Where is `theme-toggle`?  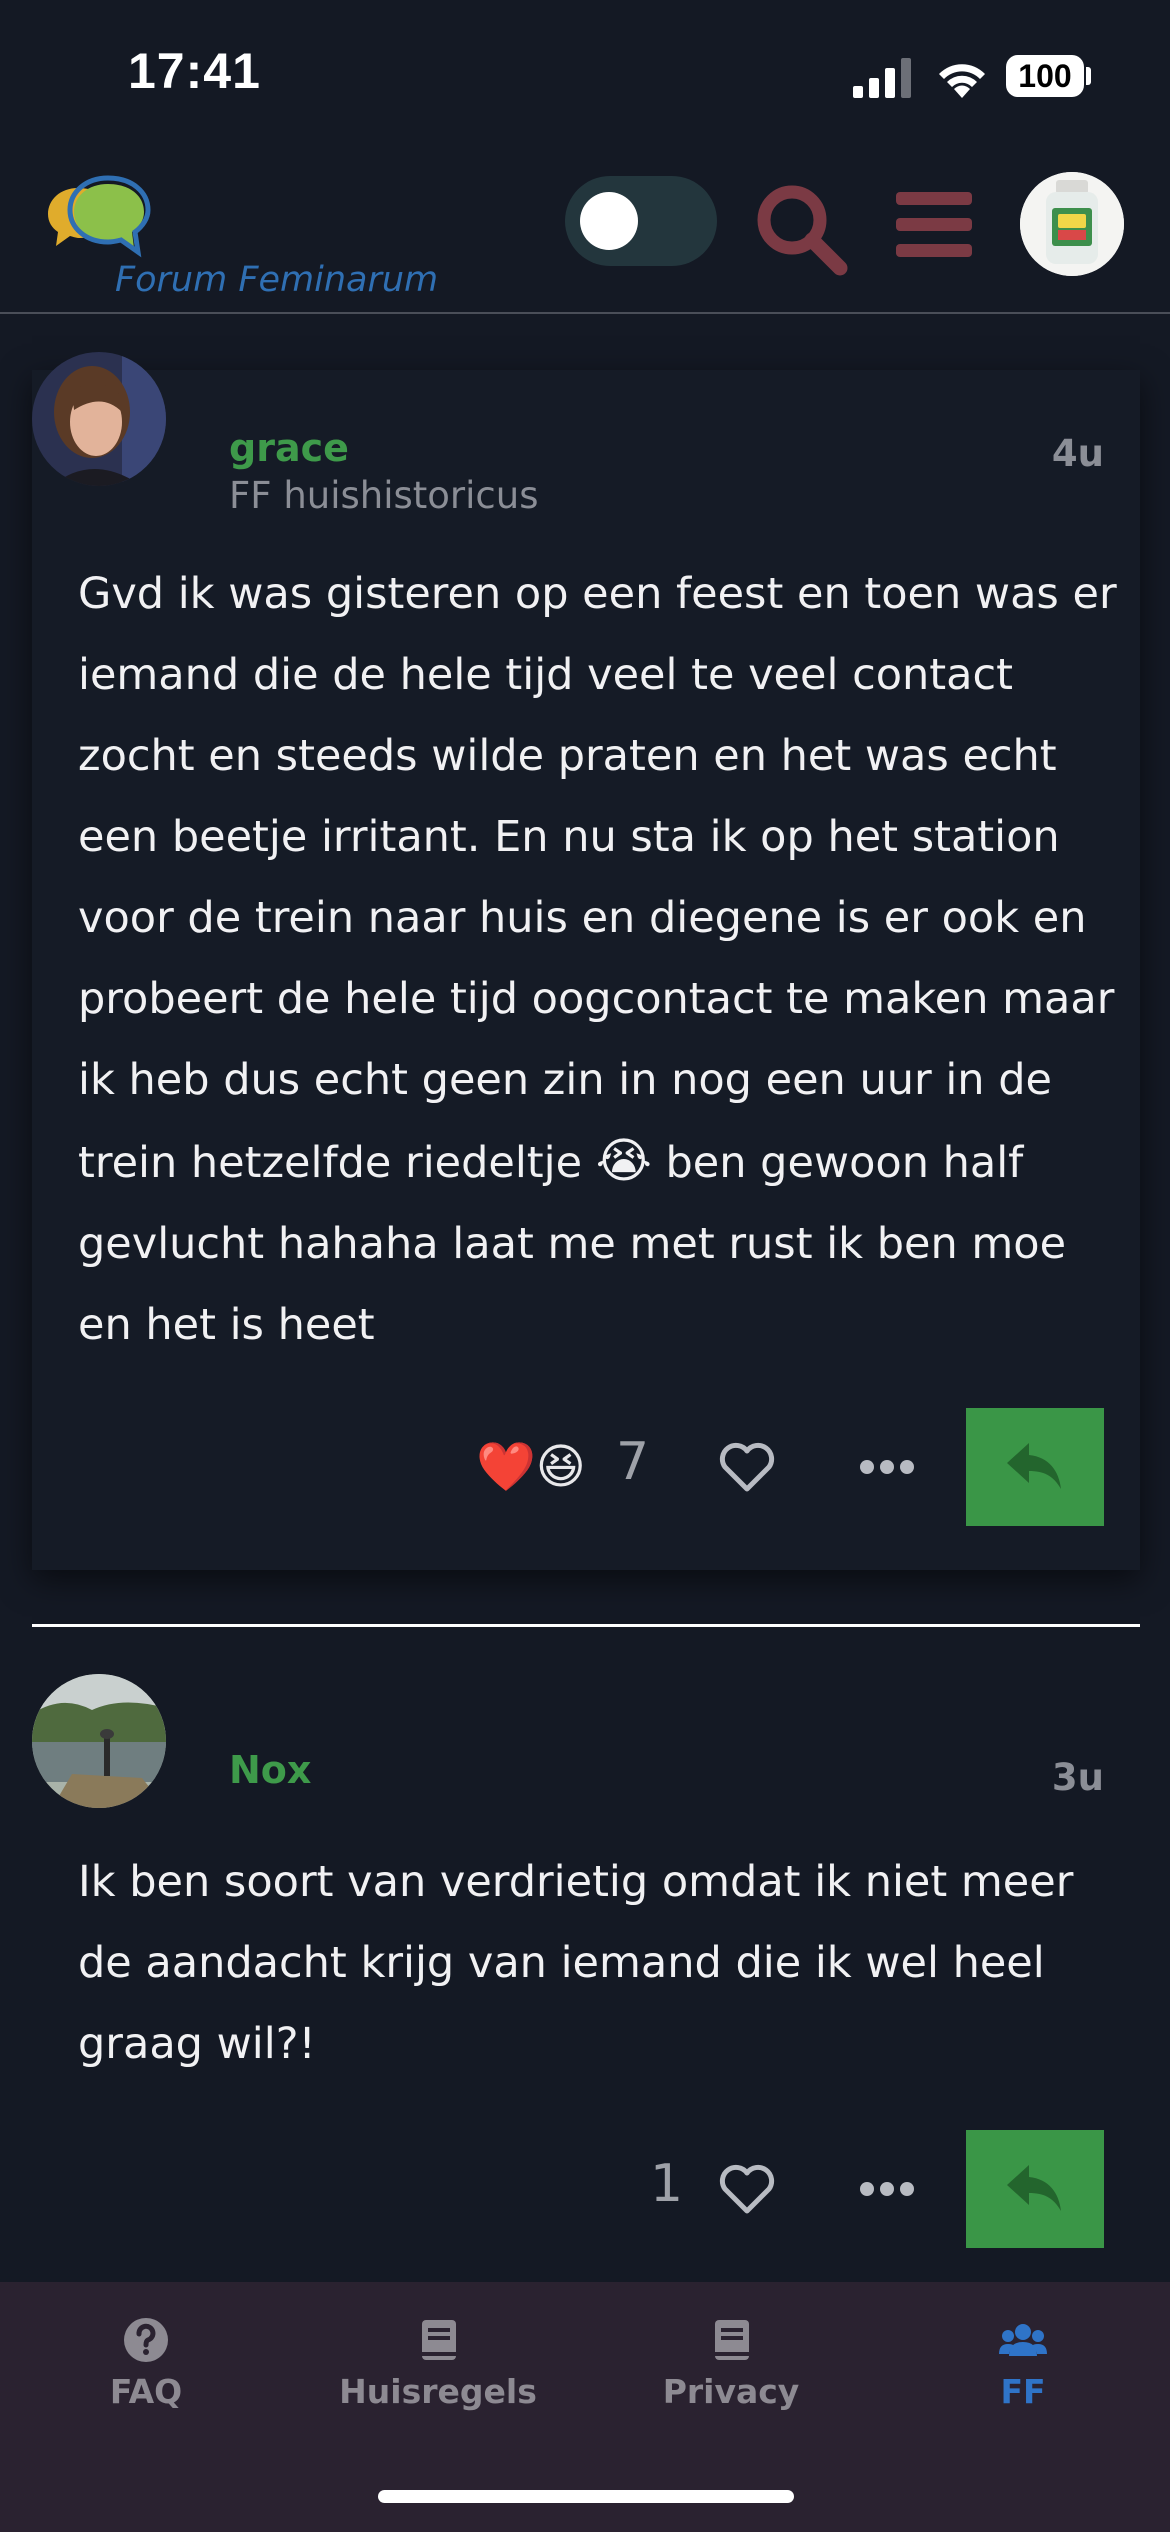
theme-toggle is located at coordinates (641, 221).